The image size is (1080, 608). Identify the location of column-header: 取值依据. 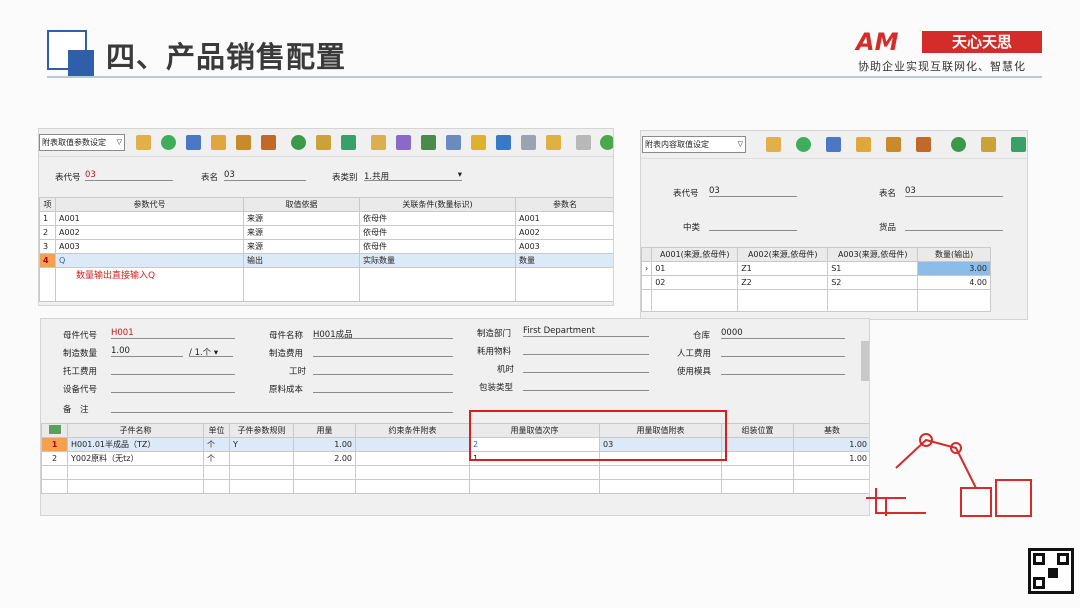
(301, 204).